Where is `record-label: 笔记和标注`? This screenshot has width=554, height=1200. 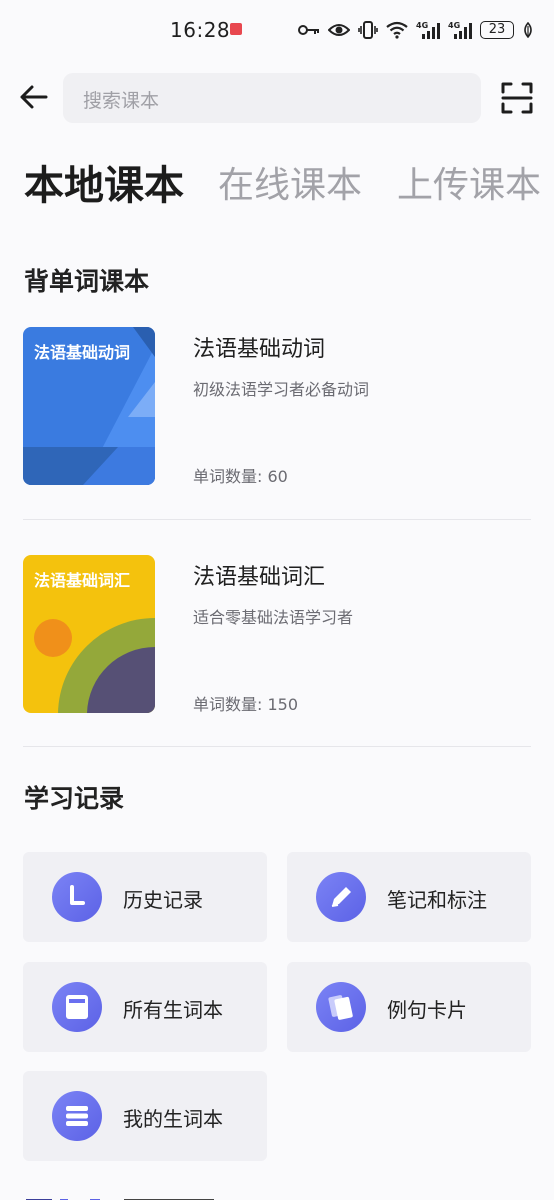 record-label: 笔记和标注 is located at coordinates (437, 900).